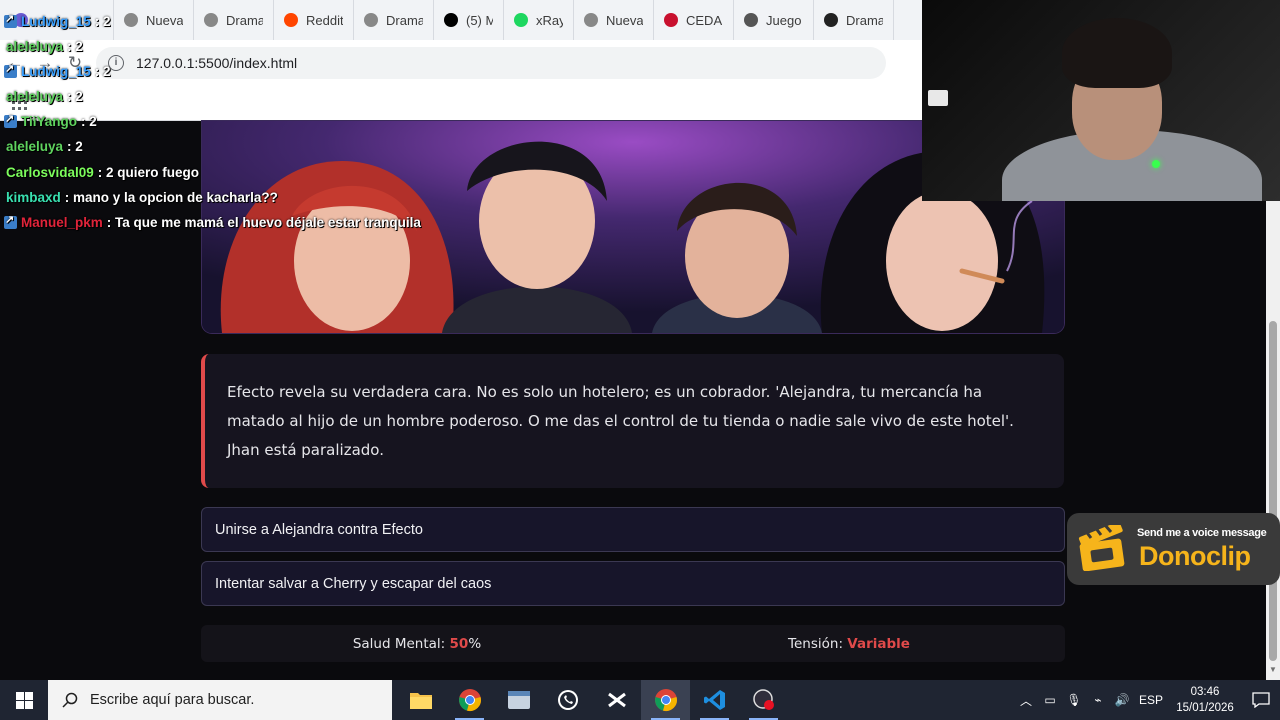  I want to click on notification-icon, so click(1261, 700).